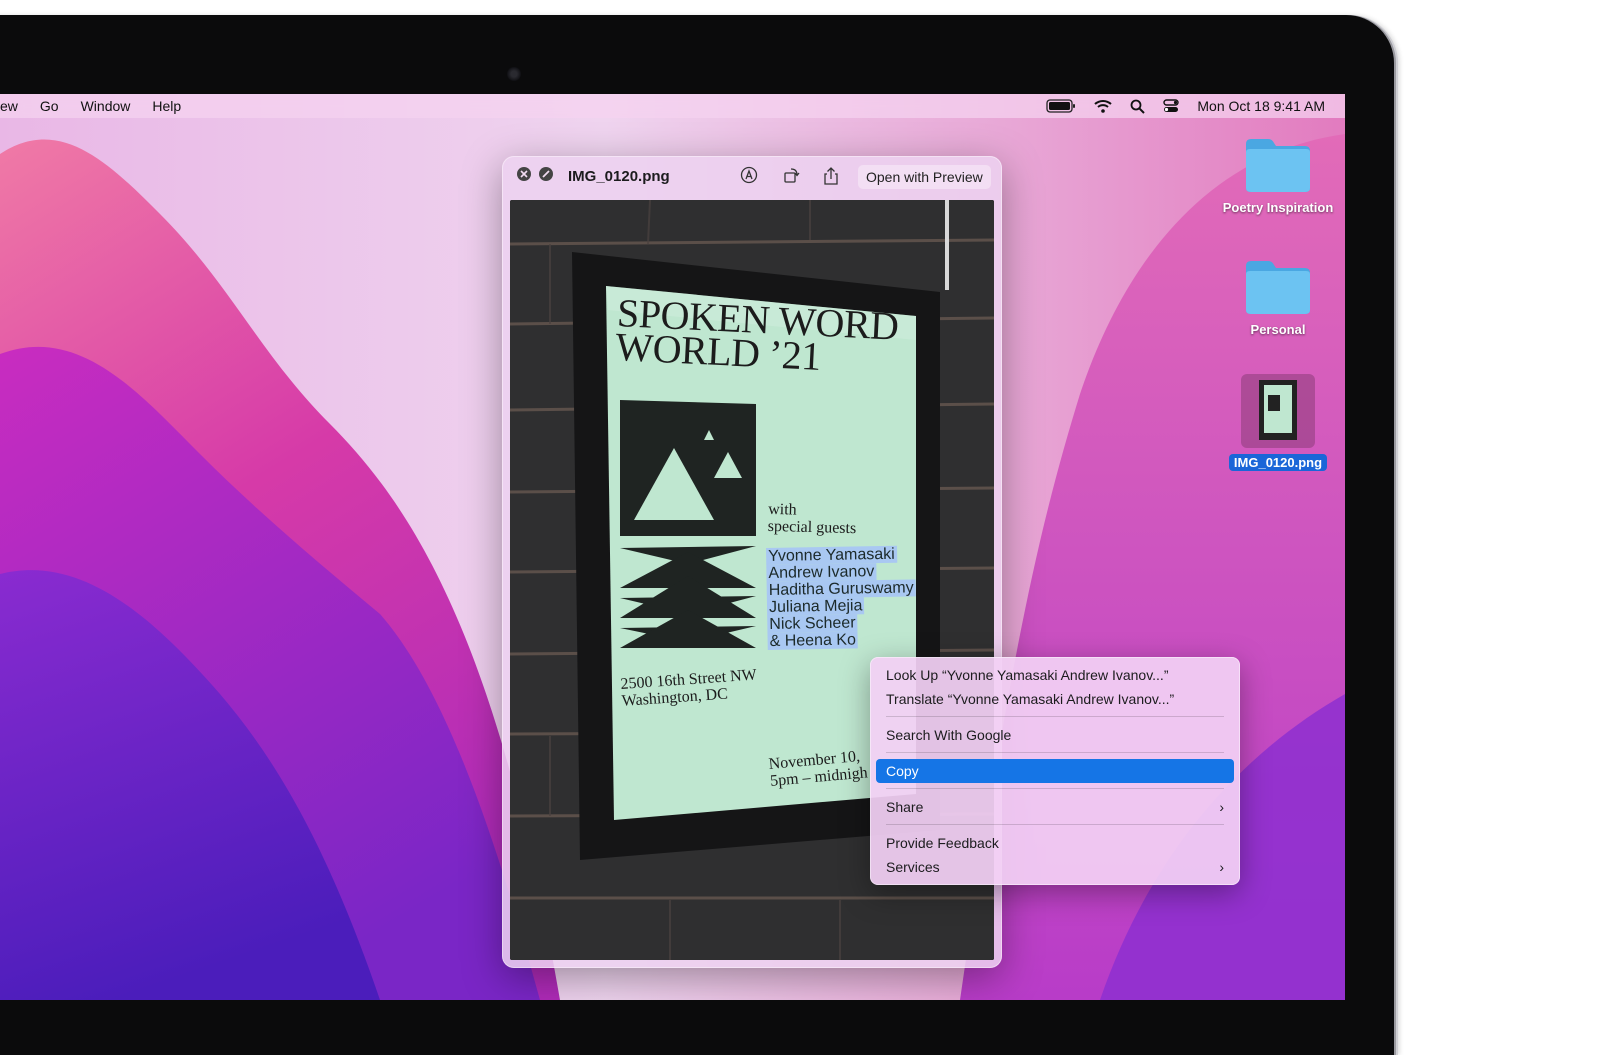  Describe the element at coordinates (49, 106) in the screenshot. I see `menu-go: Go` at that location.